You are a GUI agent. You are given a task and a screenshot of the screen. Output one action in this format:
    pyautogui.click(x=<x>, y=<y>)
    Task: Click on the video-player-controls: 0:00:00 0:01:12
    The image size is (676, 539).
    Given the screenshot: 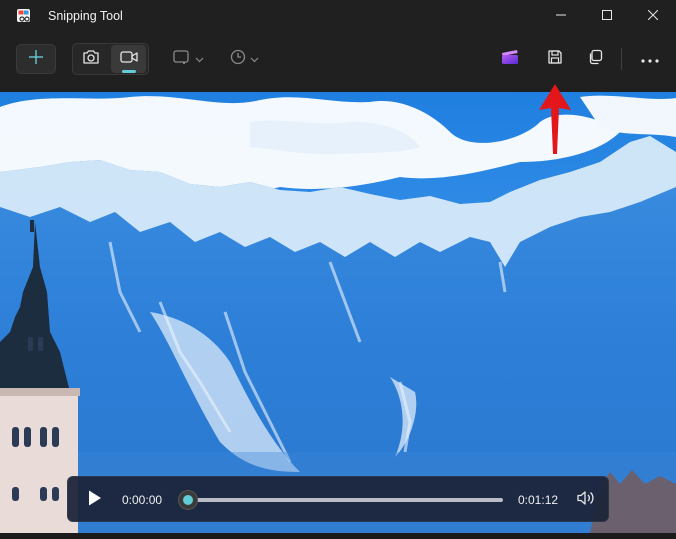 What is the action you would take?
    pyautogui.click(x=338, y=499)
    